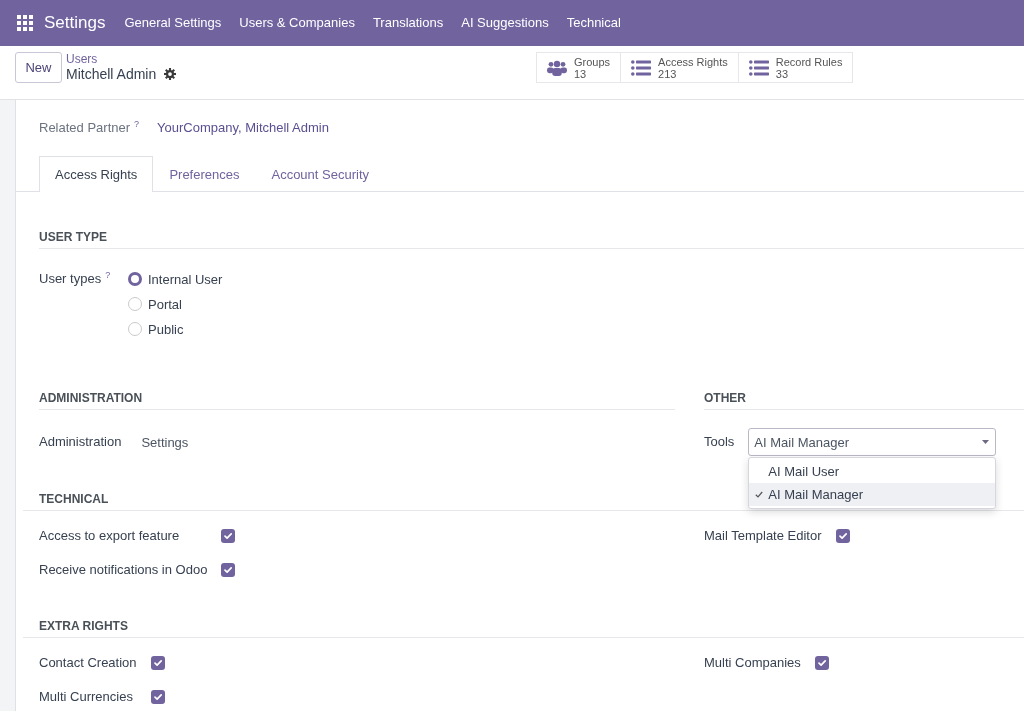 Image resolution: width=1024 pixels, height=711 pixels. What do you see at coordinates (297, 23) in the screenshot?
I see `menu-item: Users & Companies` at bounding box center [297, 23].